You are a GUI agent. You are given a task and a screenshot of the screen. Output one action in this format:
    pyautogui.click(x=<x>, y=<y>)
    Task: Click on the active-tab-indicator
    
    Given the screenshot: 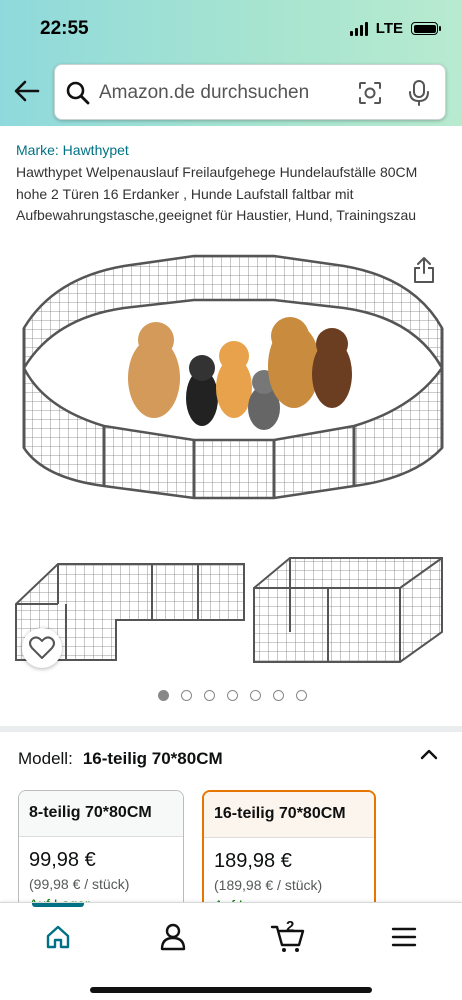 What is the action you would take?
    pyautogui.click(x=58, y=905)
    